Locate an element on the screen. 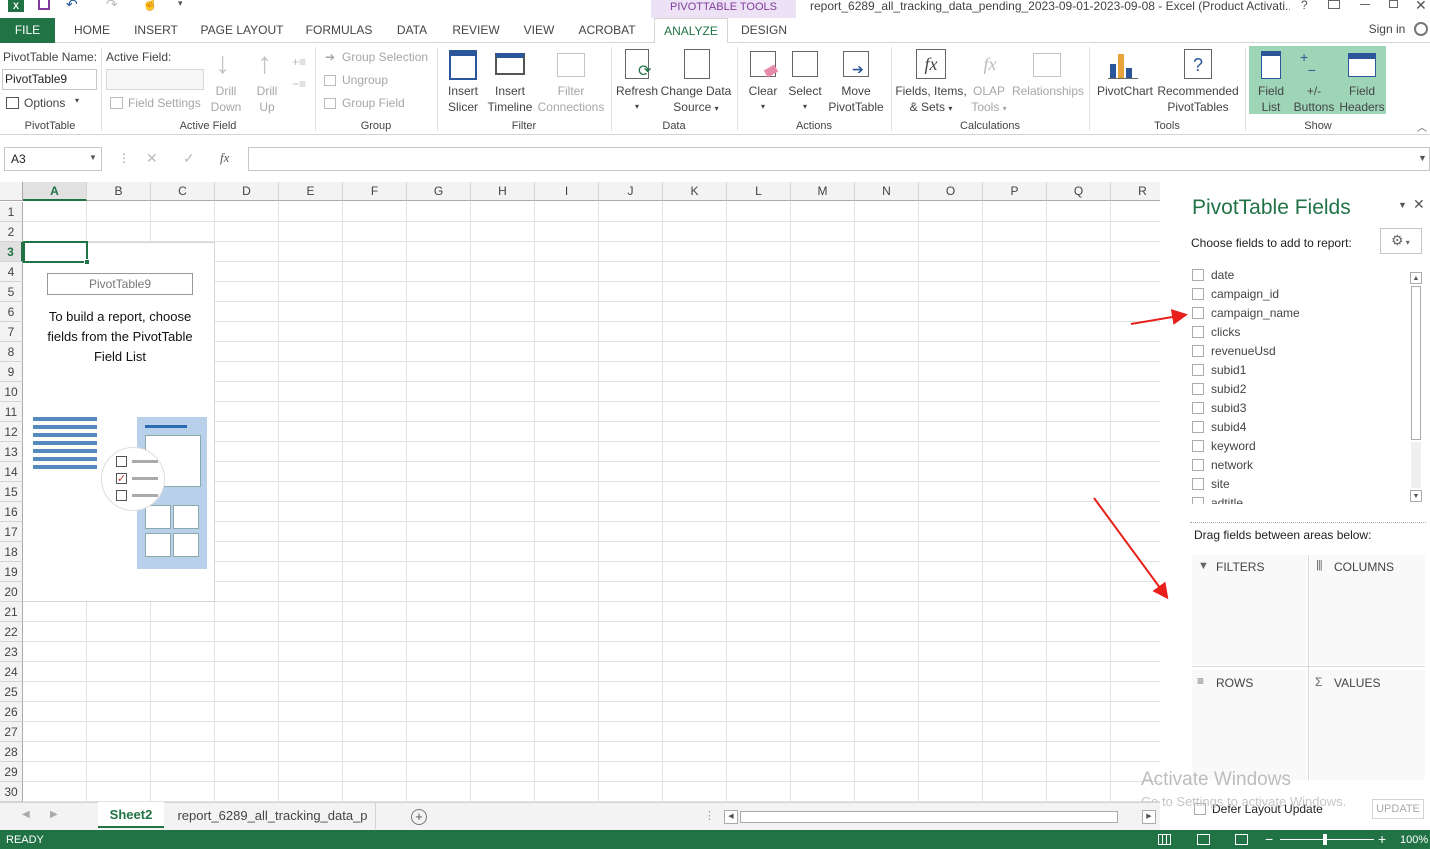 The height and width of the screenshot is (849, 1430). row-header-13: 13 is located at coordinates (11, 452).